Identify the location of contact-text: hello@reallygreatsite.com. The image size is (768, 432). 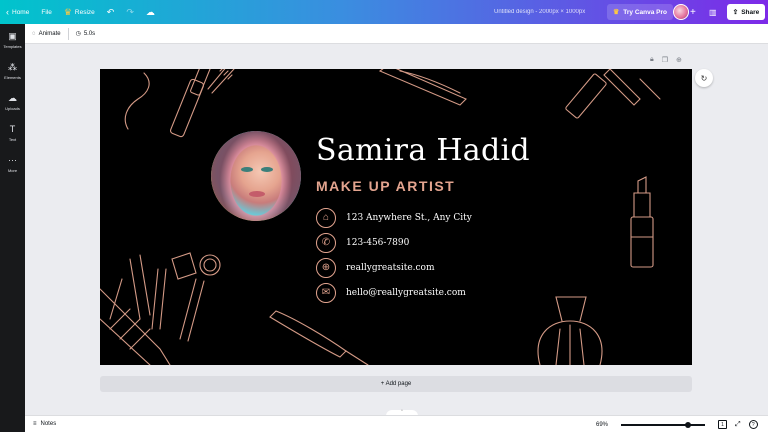
(406, 293).